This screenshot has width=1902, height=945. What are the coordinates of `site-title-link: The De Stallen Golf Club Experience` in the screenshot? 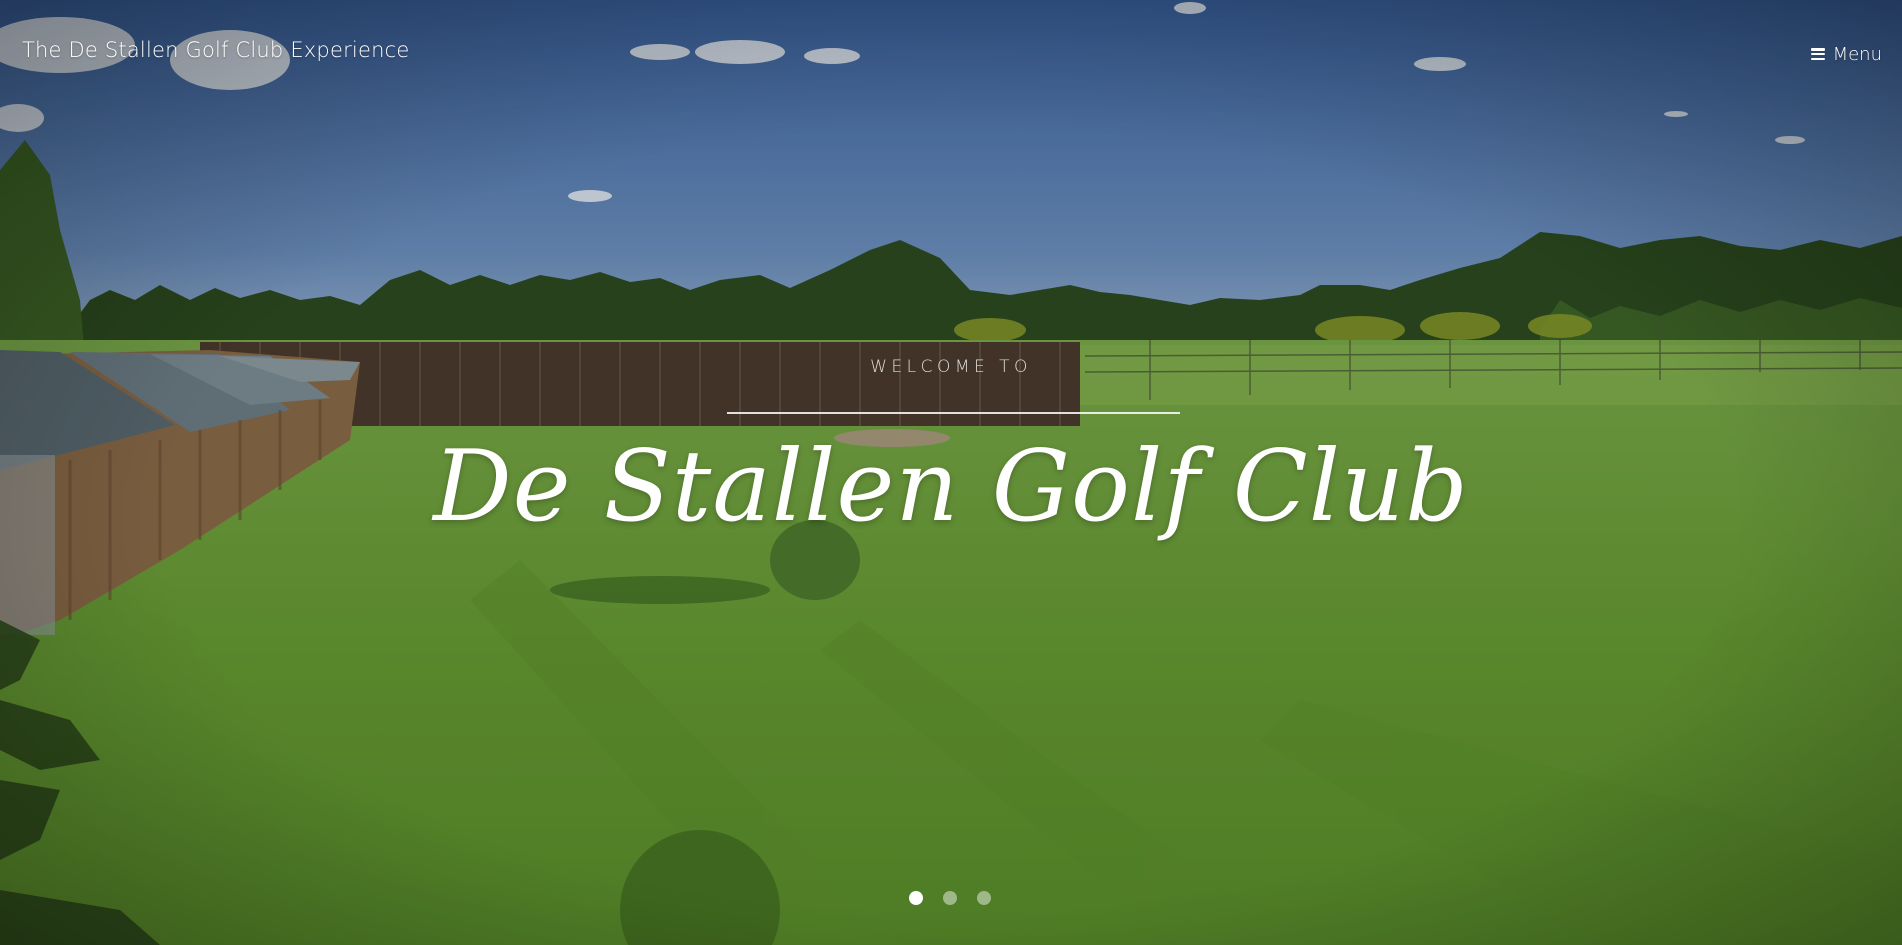 It's located at (215, 50).